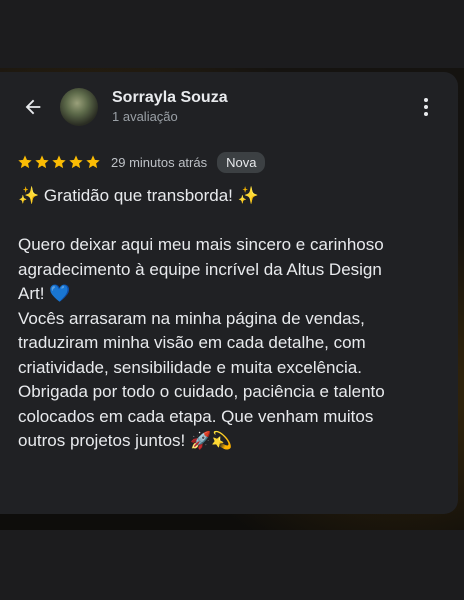 This screenshot has height=600, width=464. What do you see at coordinates (241, 162) in the screenshot?
I see `new-badge: Nova` at bounding box center [241, 162].